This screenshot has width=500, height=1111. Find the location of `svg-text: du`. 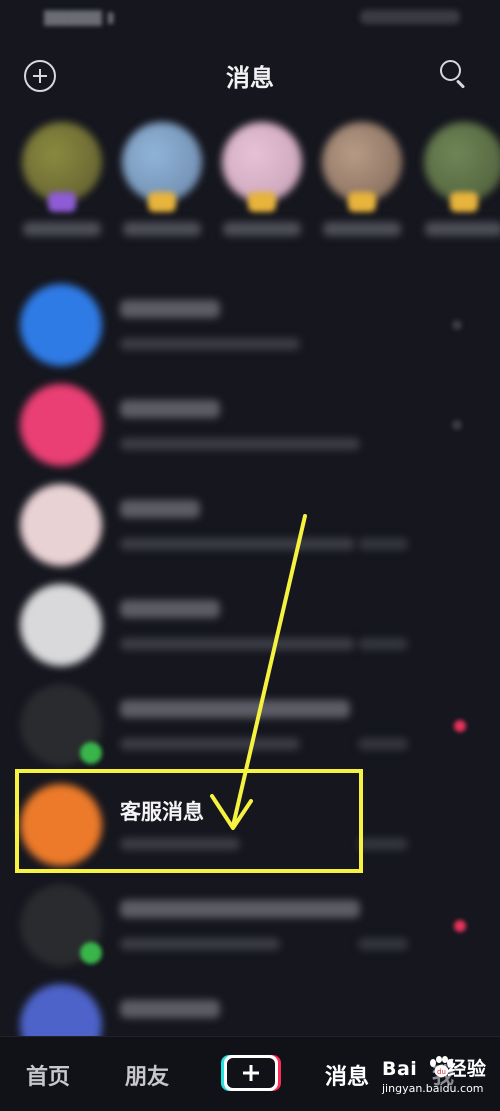

svg-text: du is located at coordinates (441, 1072).